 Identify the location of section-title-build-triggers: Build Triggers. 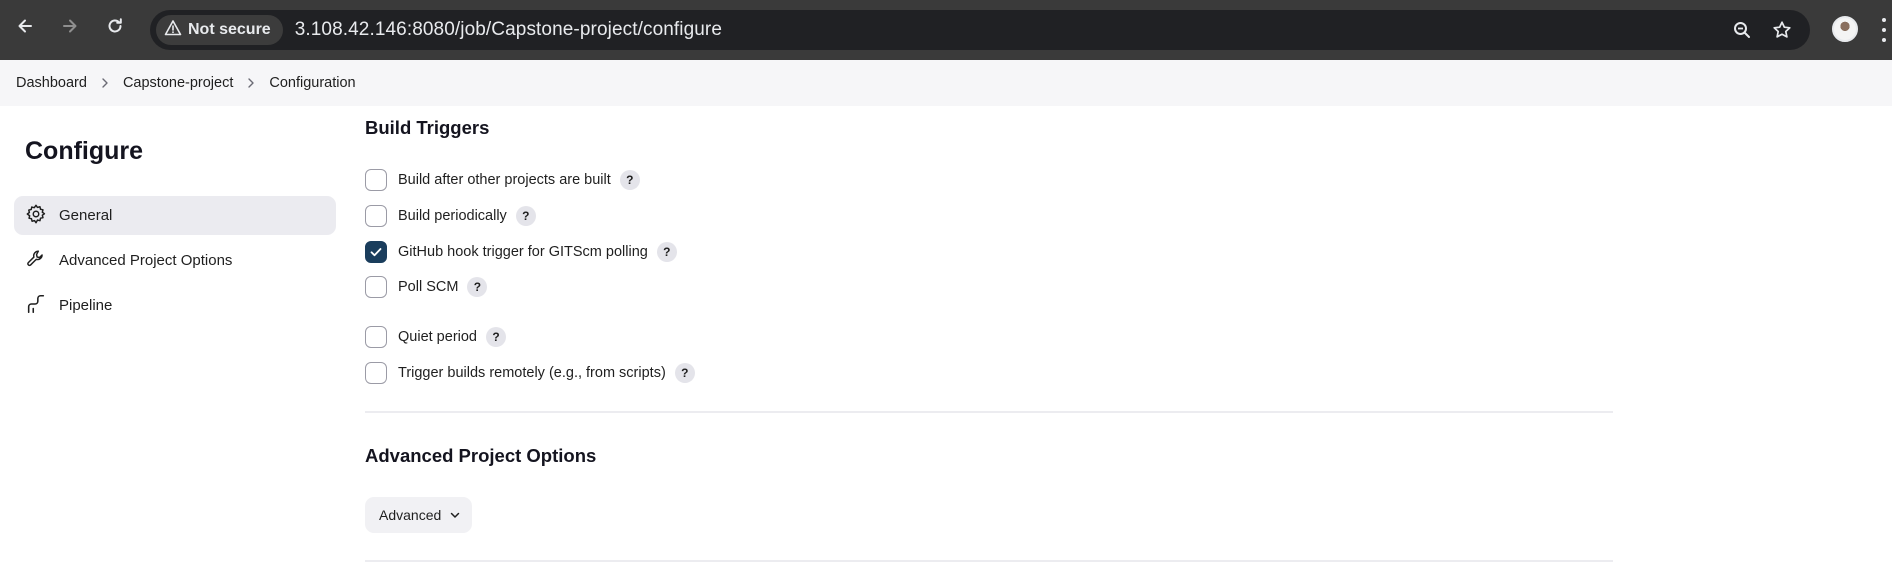
(427, 127).